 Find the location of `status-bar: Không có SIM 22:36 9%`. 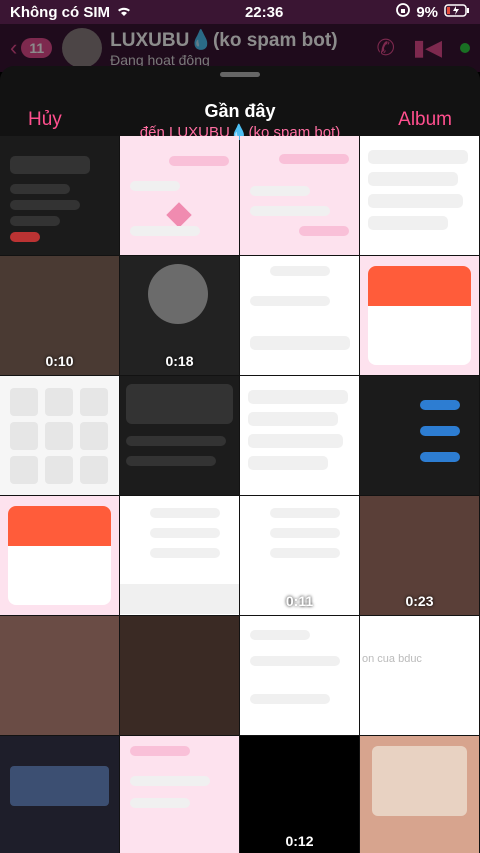

status-bar: Không có SIM 22:36 9% is located at coordinates (240, 12).